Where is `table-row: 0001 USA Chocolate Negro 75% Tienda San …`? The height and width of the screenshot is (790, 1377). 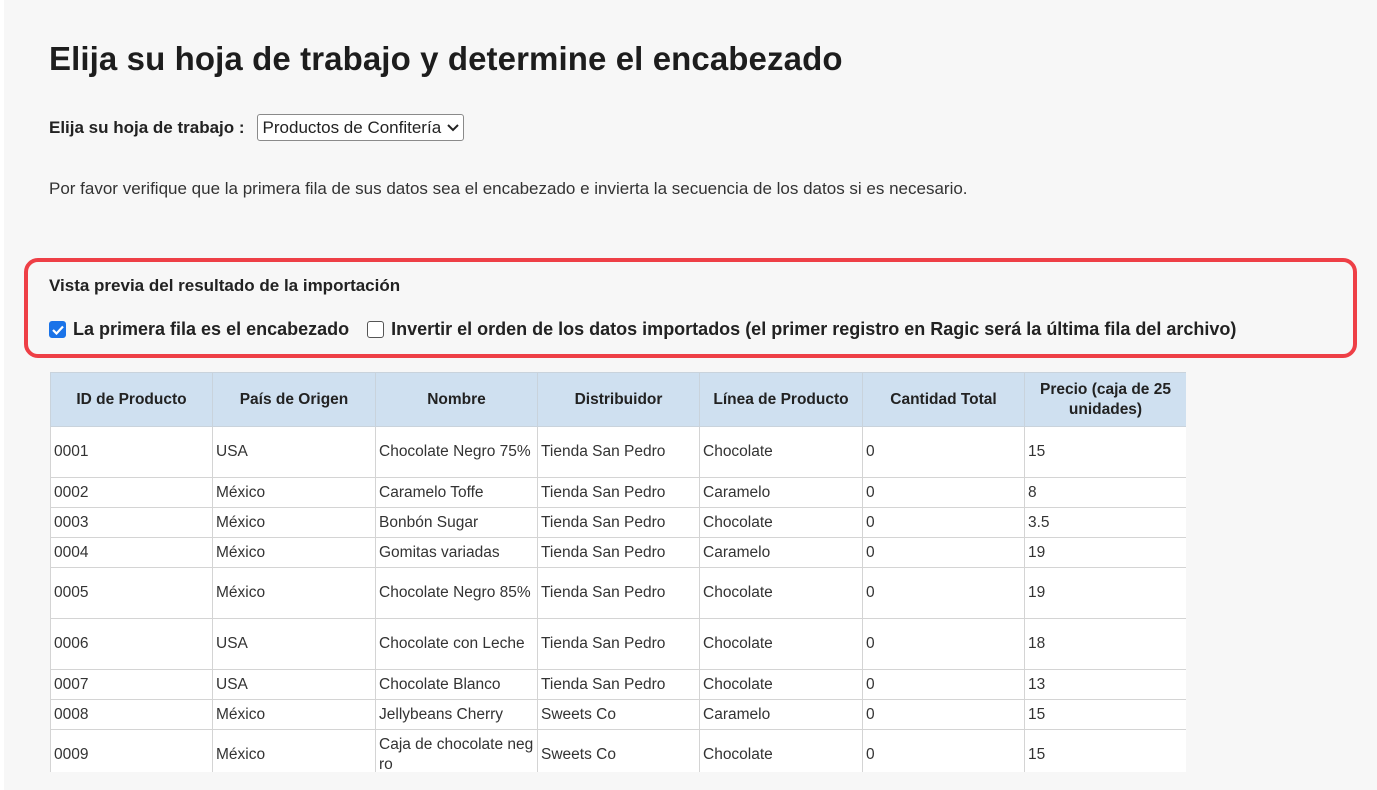
table-row: 0001 USA Chocolate Negro 75% Tienda San … is located at coordinates (618, 452).